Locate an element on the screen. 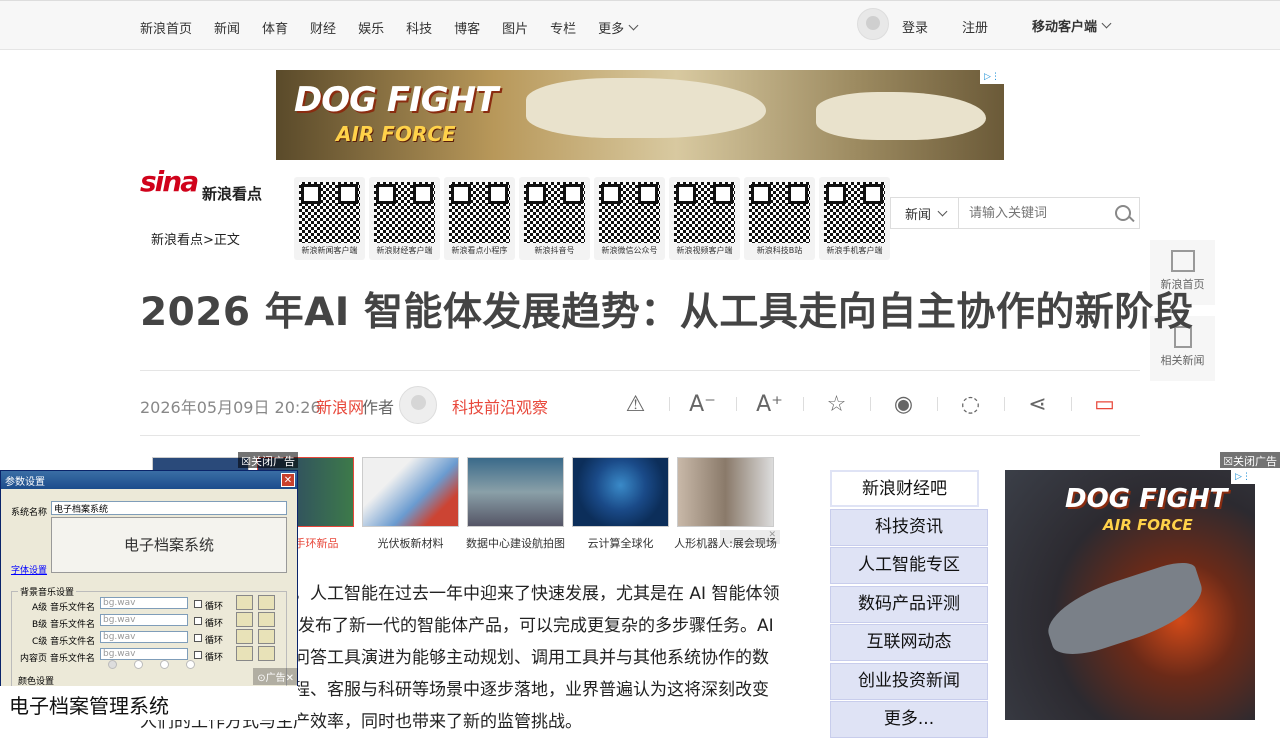 The width and height of the screenshot is (1280, 740). window-titlebar: 参数设置 ✕ is located at coordinates (149, 480).